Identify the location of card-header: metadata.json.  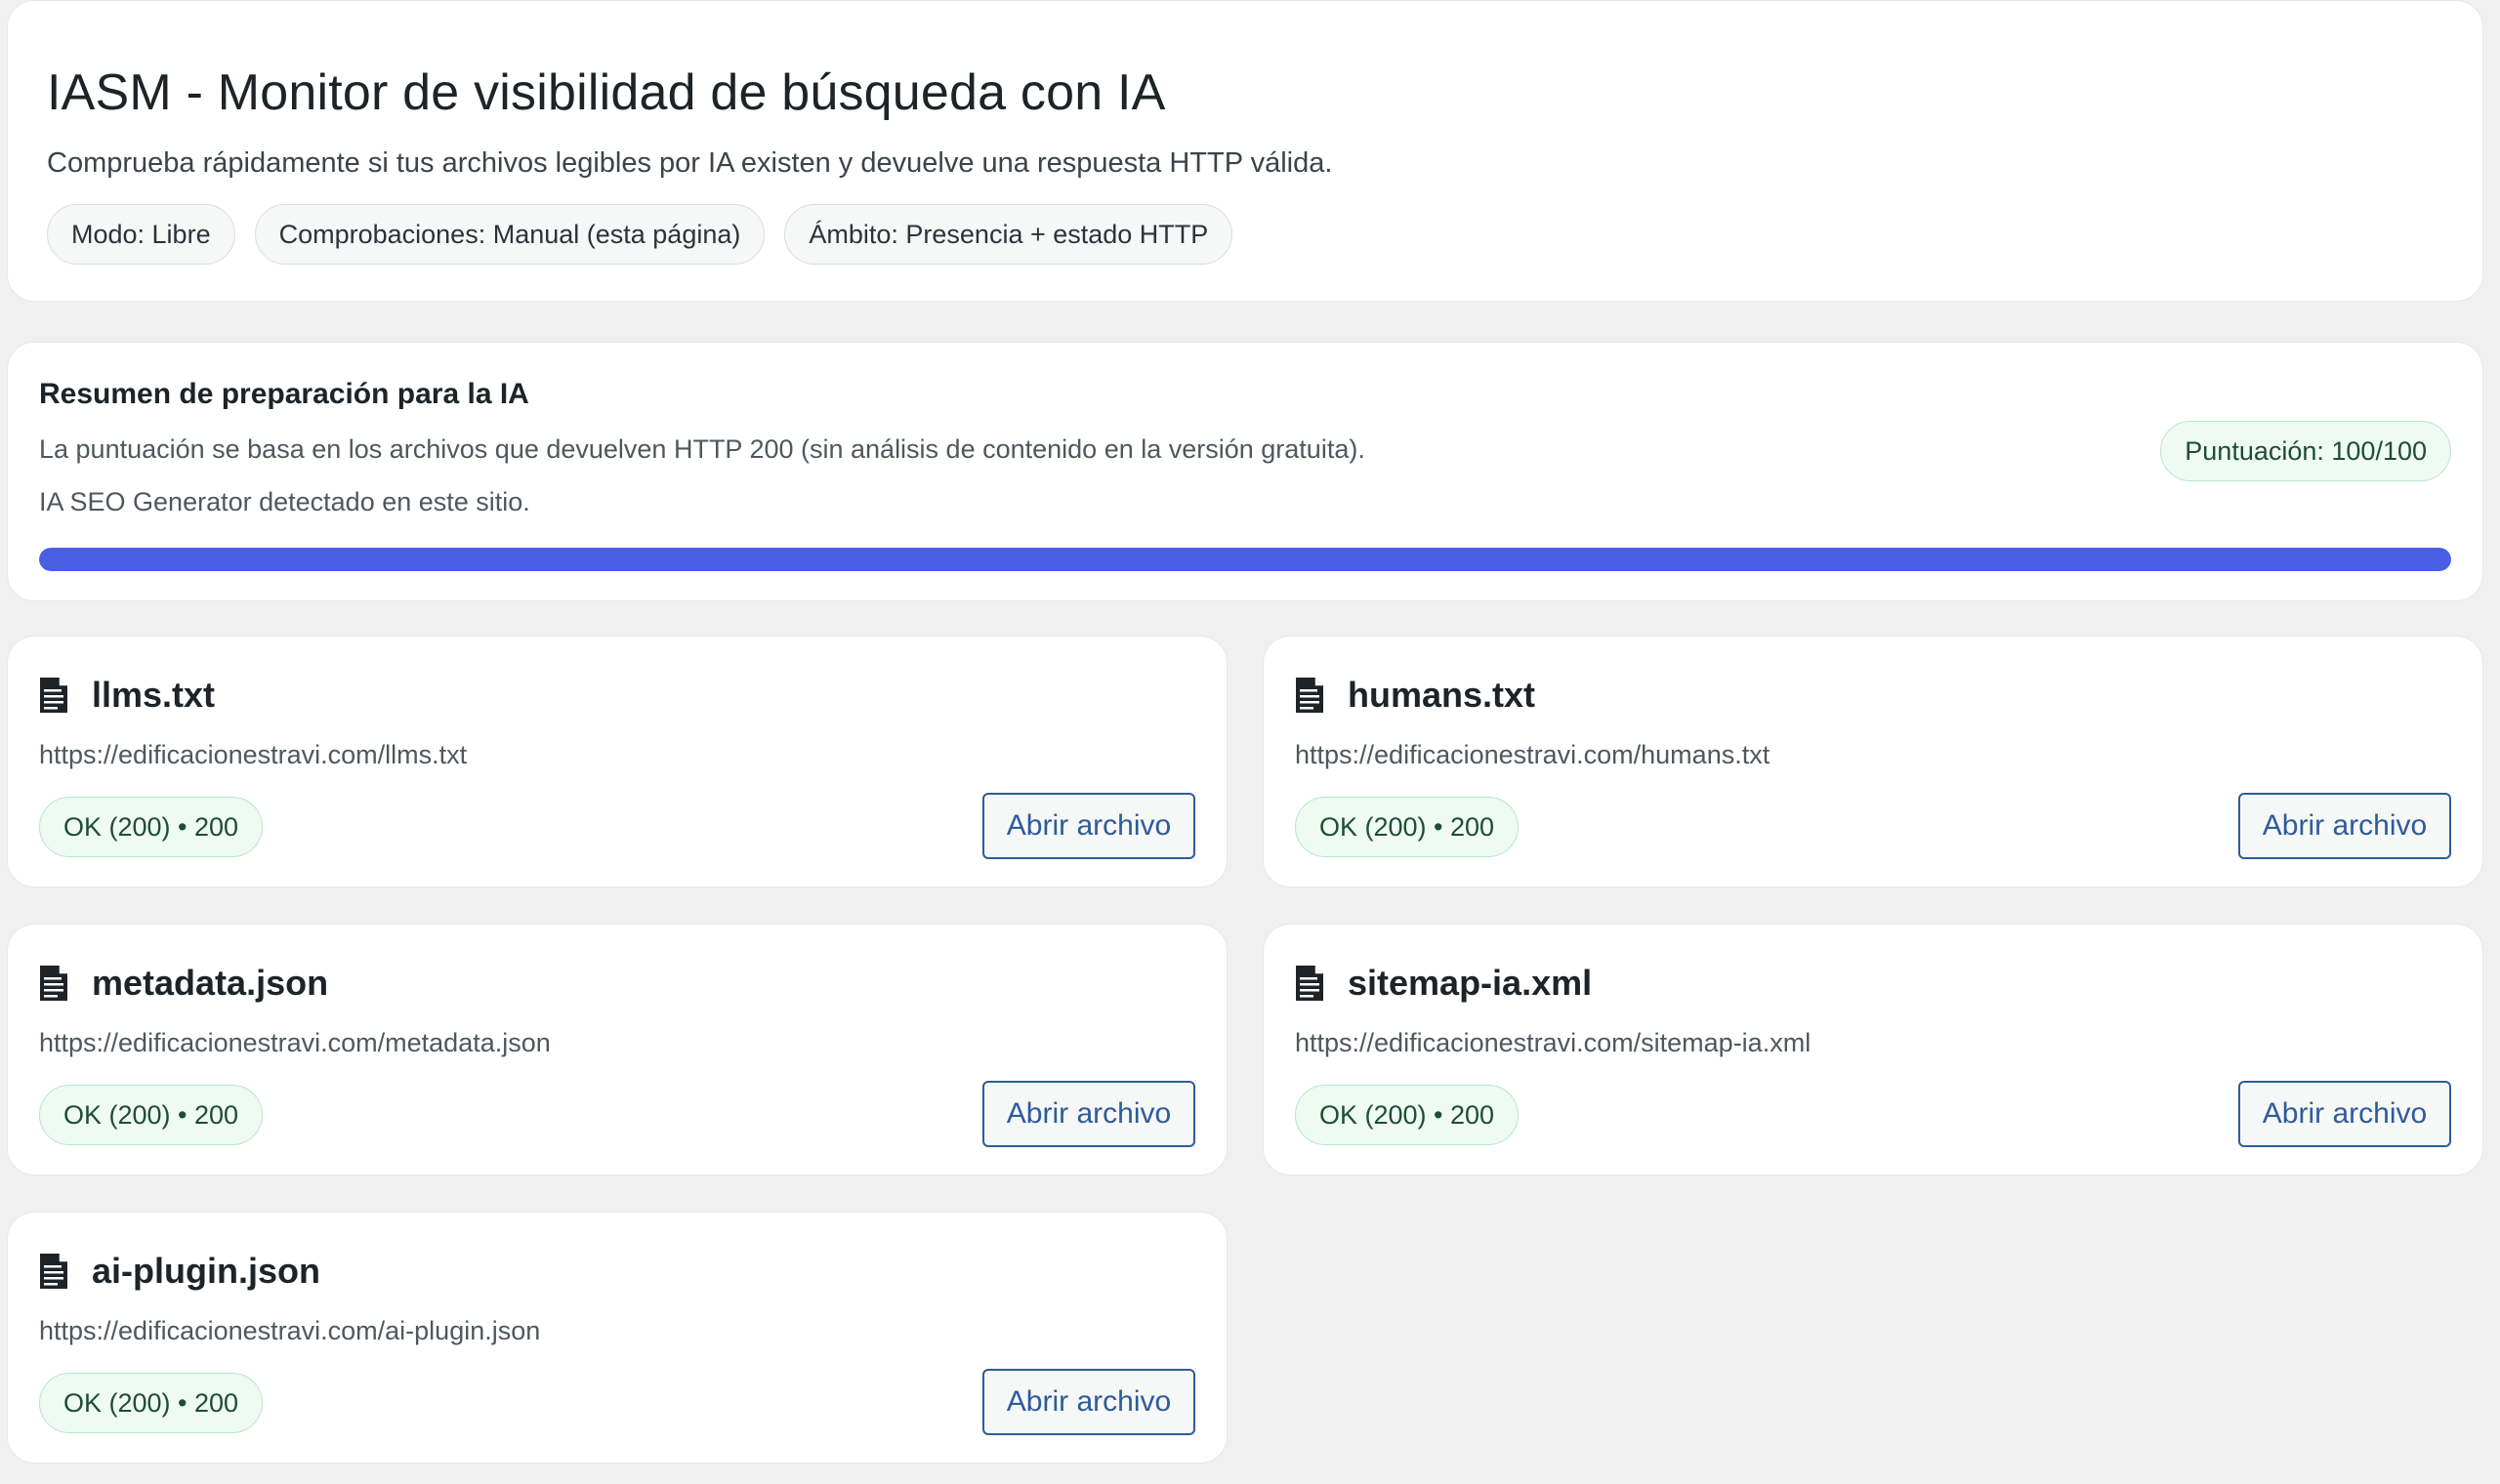
(617, 984).